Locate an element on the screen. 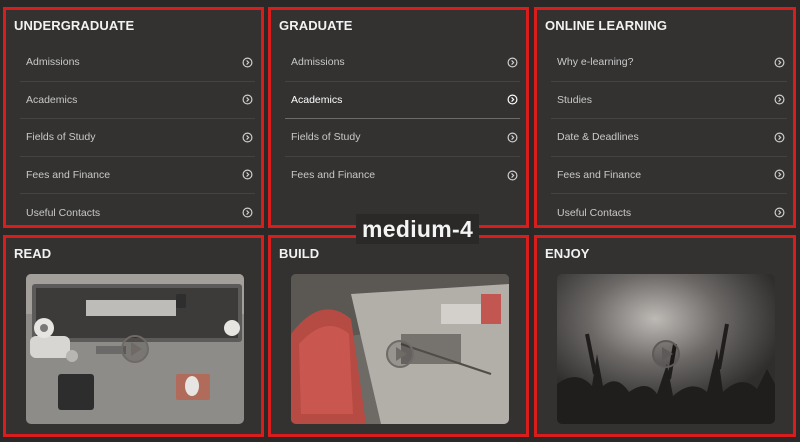 This screenshot has height=442, width=800. panel-title: READ is located at coordinates (33, 253).